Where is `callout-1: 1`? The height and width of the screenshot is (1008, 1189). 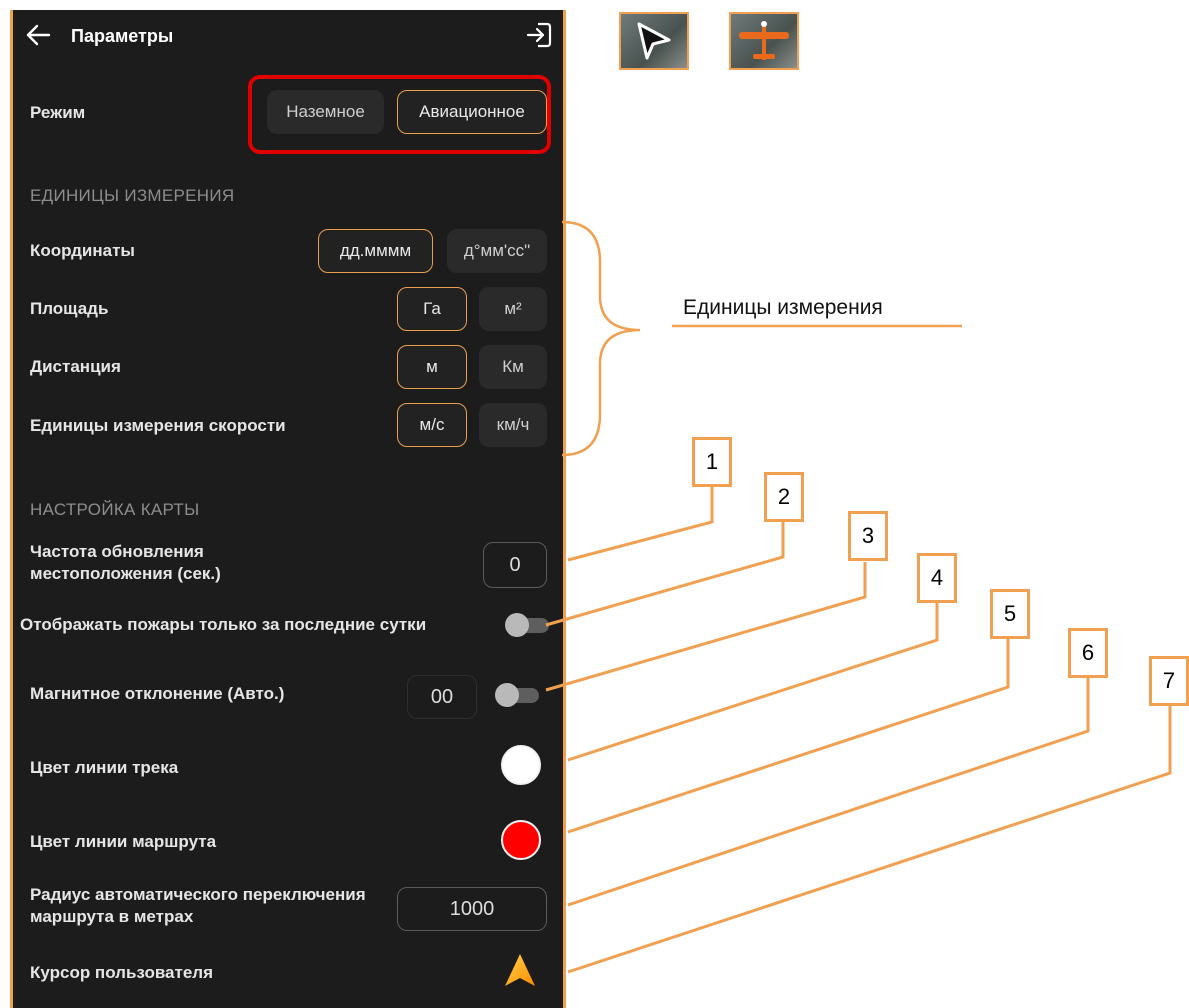
callout-1: 1 is located at coordinates (712, 462).